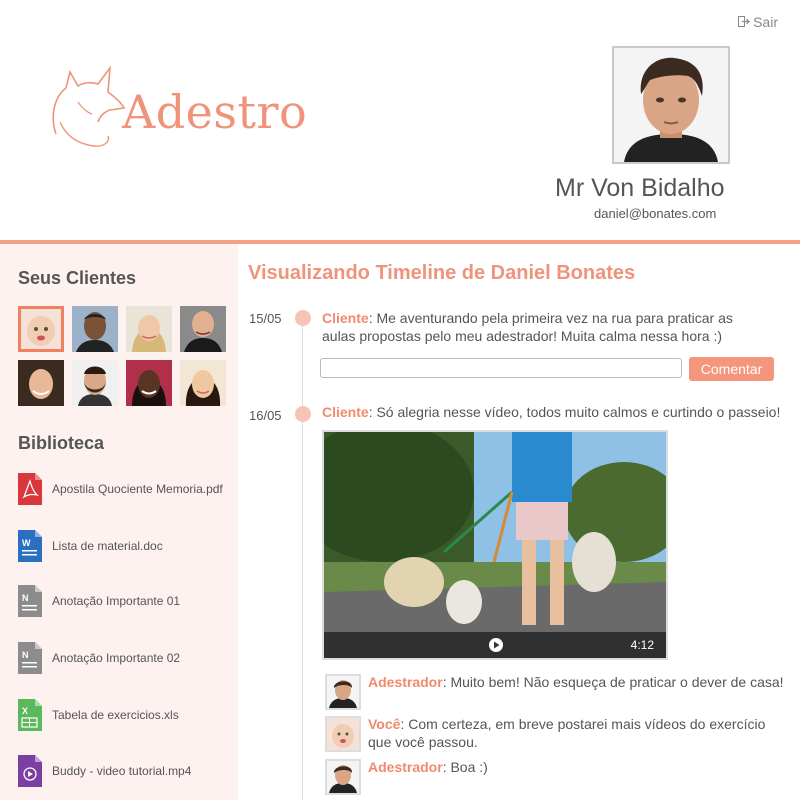 This screenshot has width=800, height=800. I want to click on video-controls: 4:12, so click(495, 645).